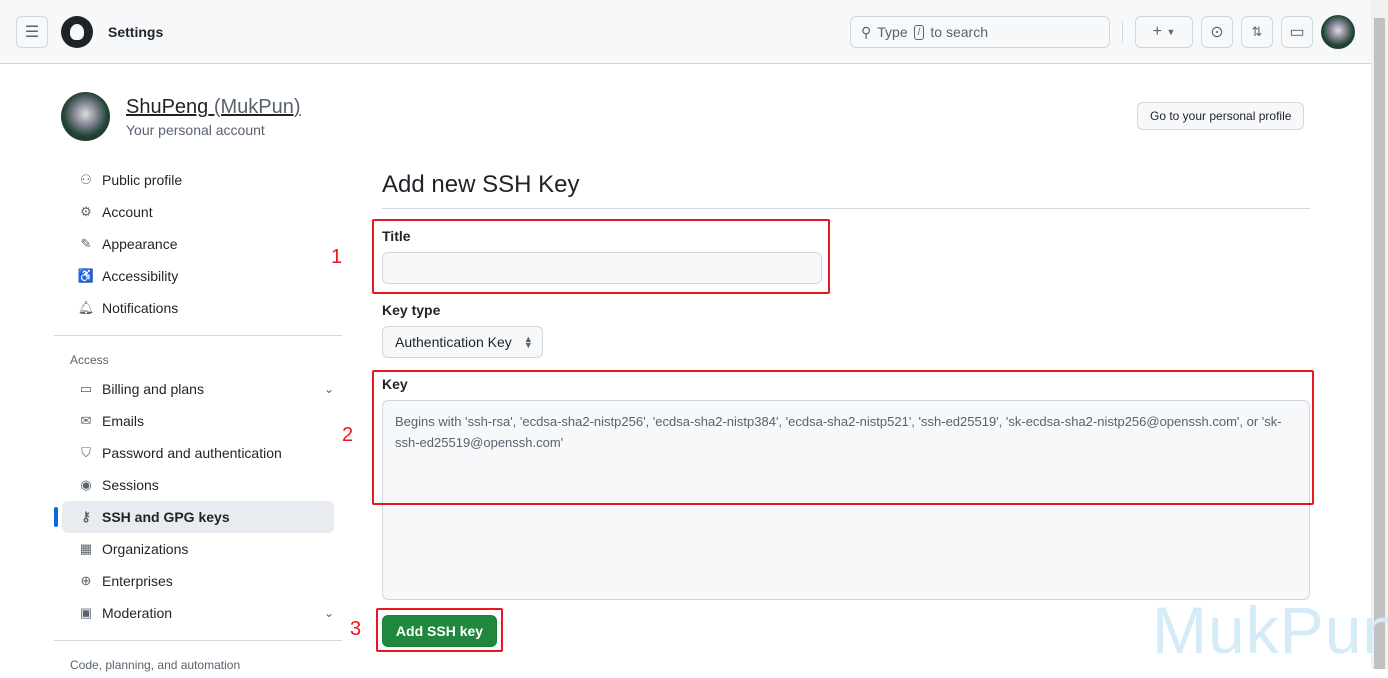 The width and height of the screenshot is (1388, 678). What do you see at coordinates (167, 107) in the screenshot?
I see `profile-name: ShuPeng` at bounding box center [167, 107].